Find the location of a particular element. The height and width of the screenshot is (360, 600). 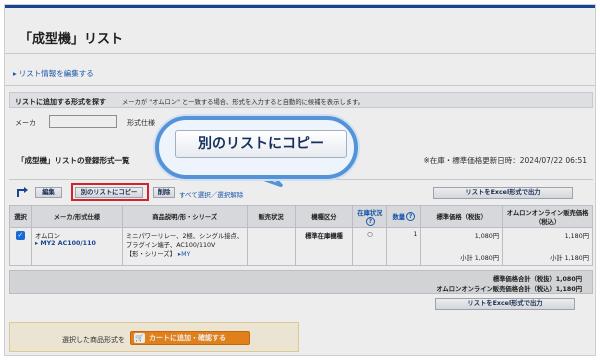

series-link-label: MY is located at coordinates (186, 254).